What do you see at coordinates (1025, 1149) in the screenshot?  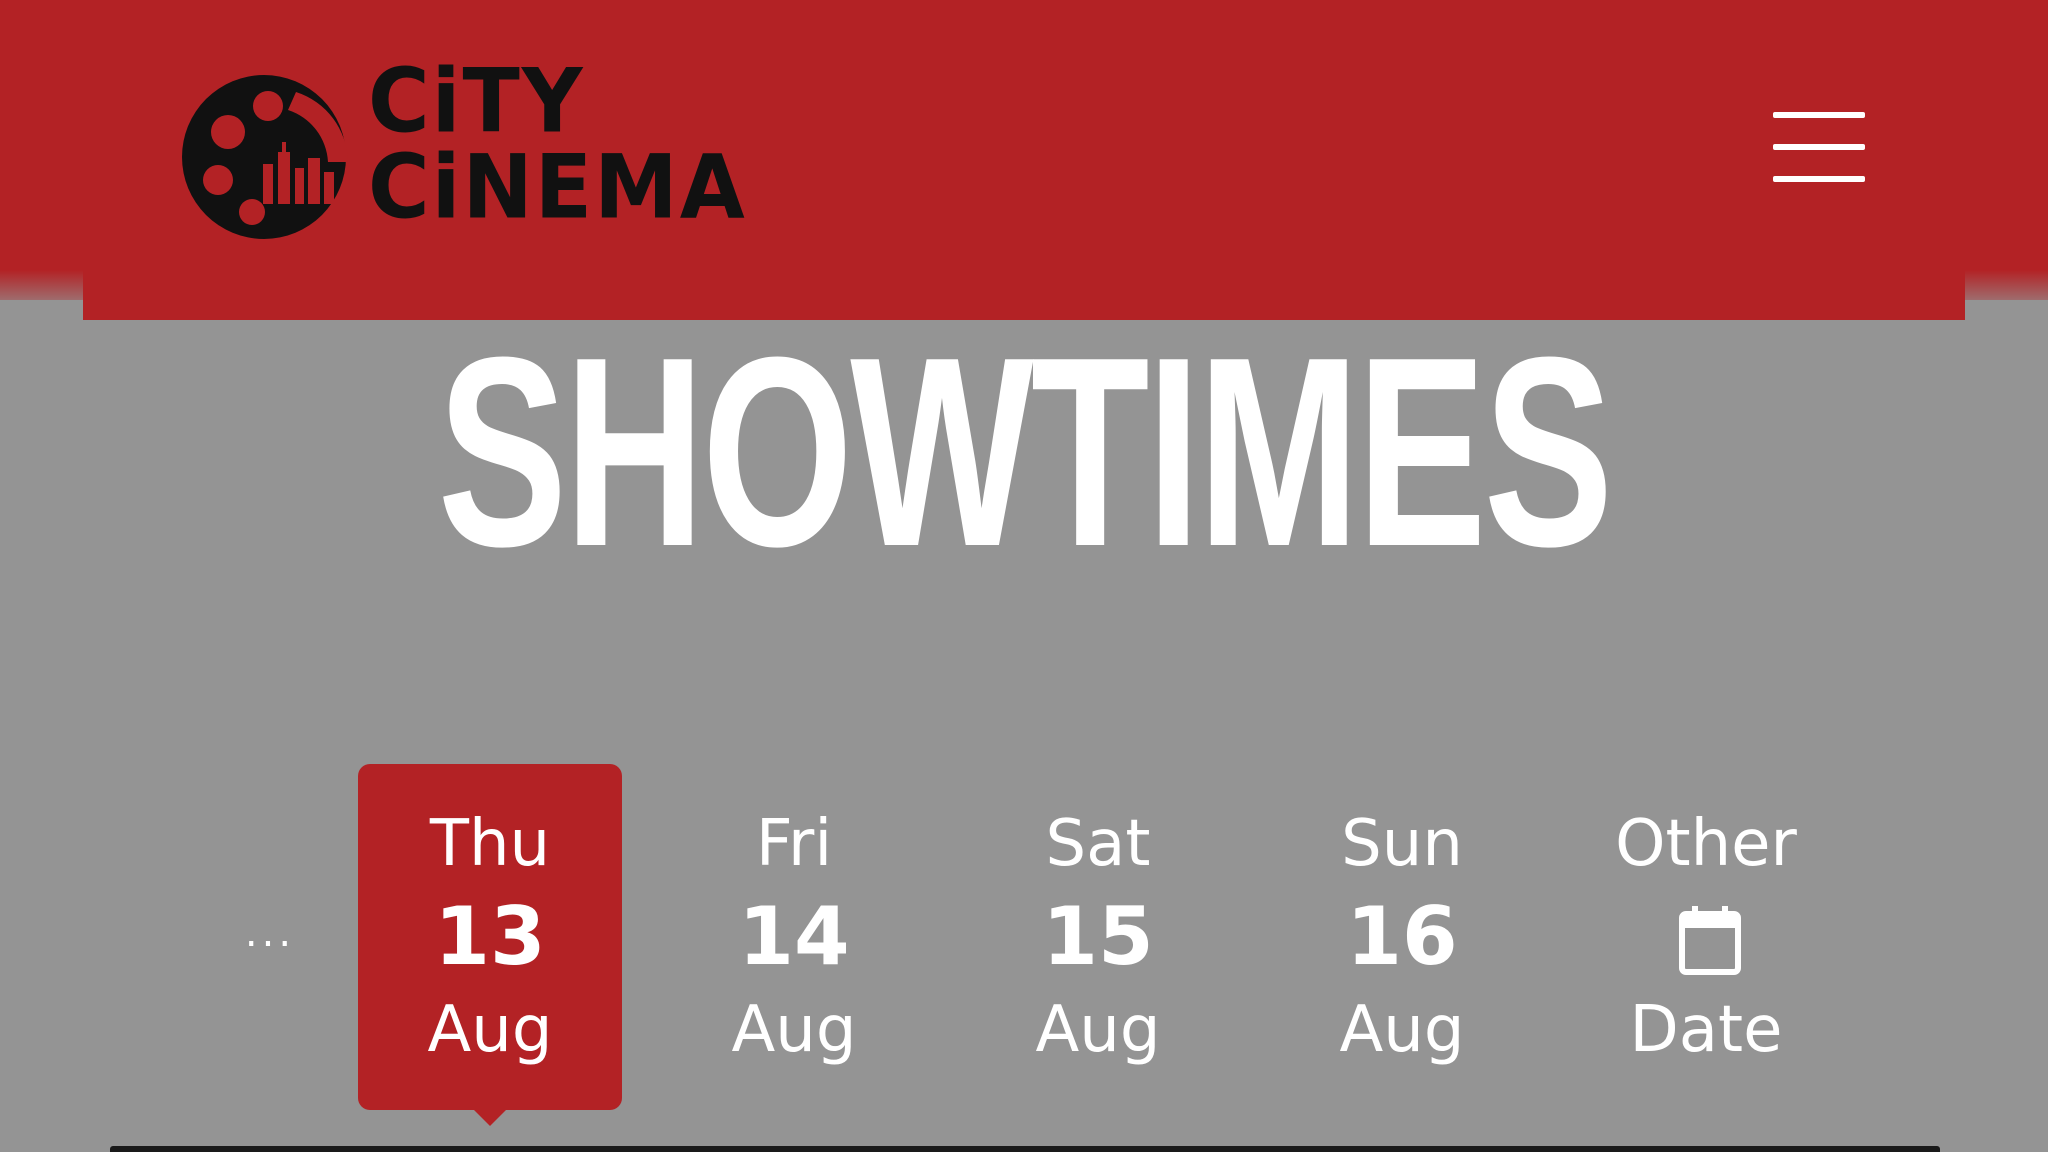 I see `content-panel-edge` at bounding box center [1025, 1149].